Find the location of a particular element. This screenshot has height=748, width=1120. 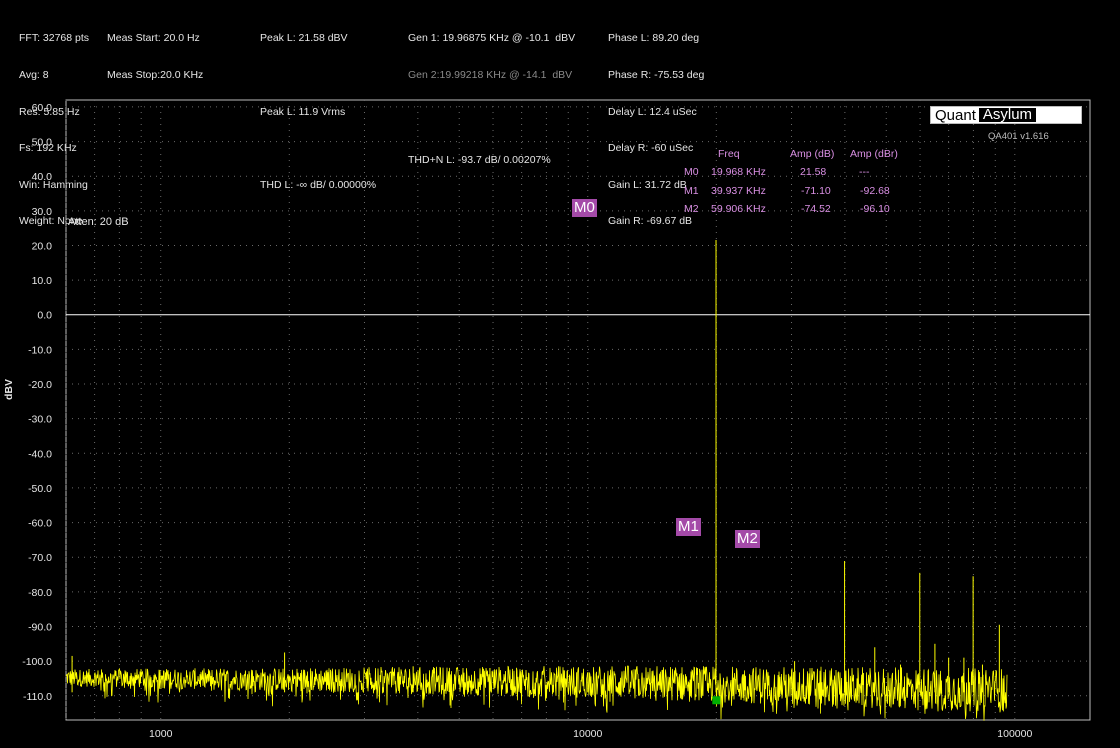

y-tick-label: 0.0 is located at coordinates (44, 316).